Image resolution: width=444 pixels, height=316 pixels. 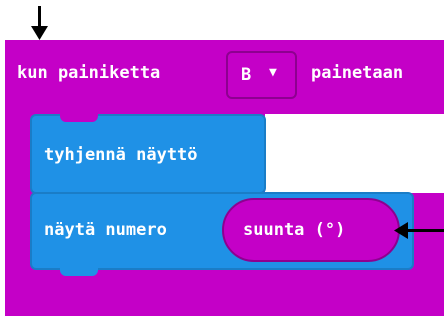 I want to click on compass-heading-label: suunta (°), so click(x=294, y=230).